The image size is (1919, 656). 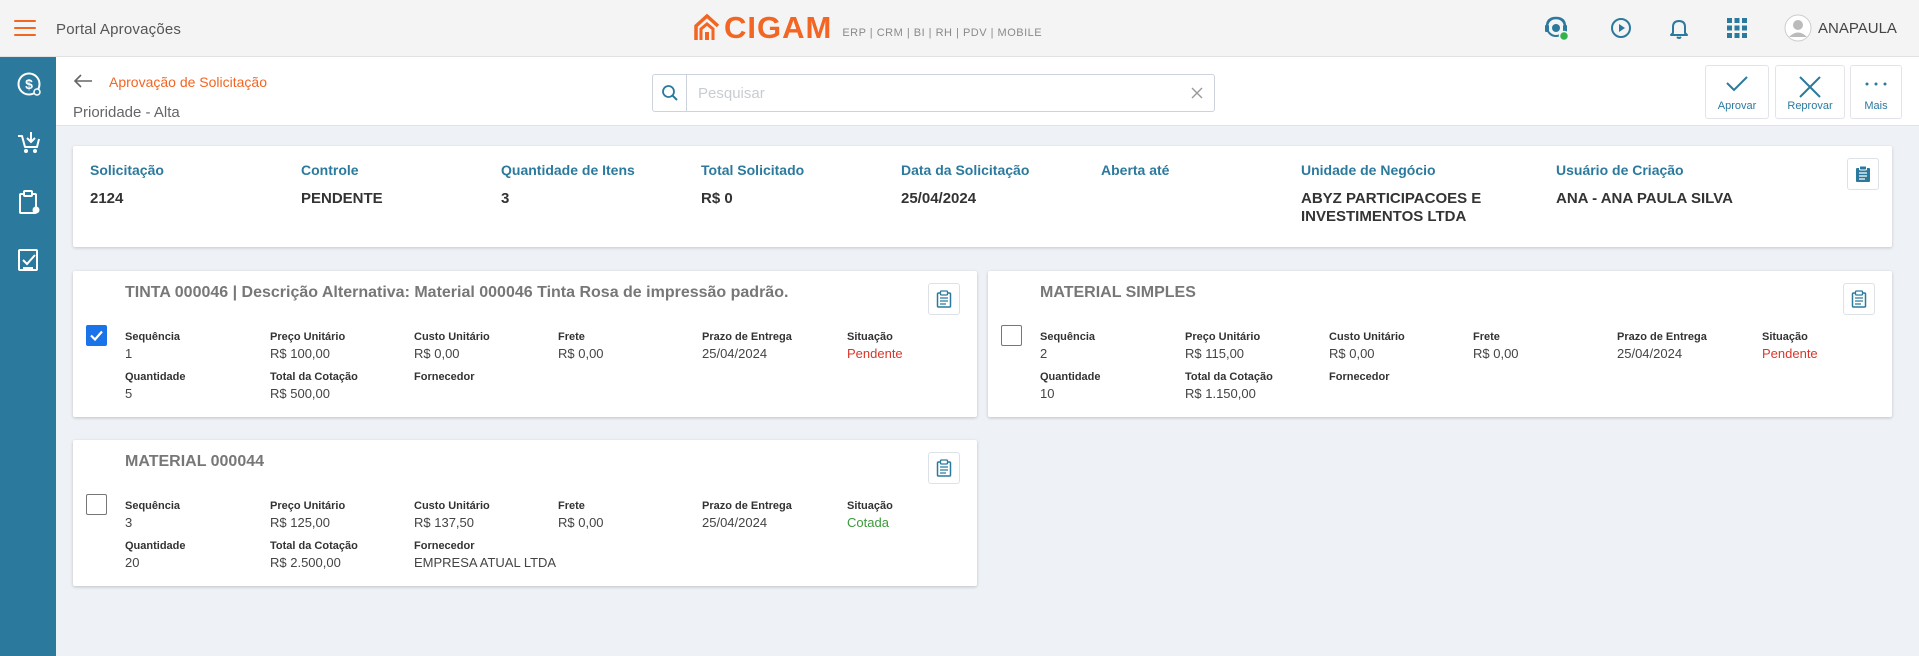 What do you see at coordinates (1644, 198) in the screenshot?
I see `summary-value: ANA - ANA PAULA SILVA` at bounding box center [1644, 198].